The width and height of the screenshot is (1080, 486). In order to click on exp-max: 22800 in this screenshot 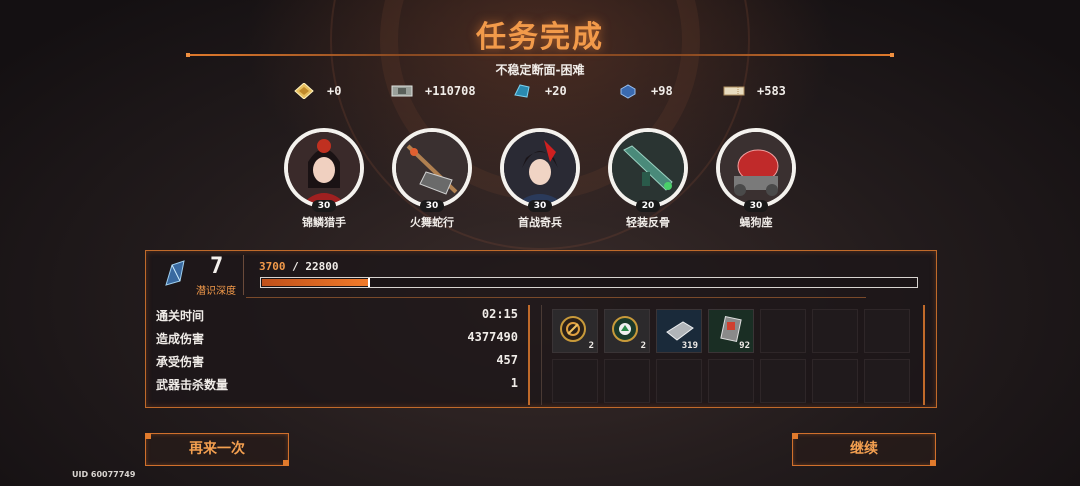, I will do `click(322, 266)`.